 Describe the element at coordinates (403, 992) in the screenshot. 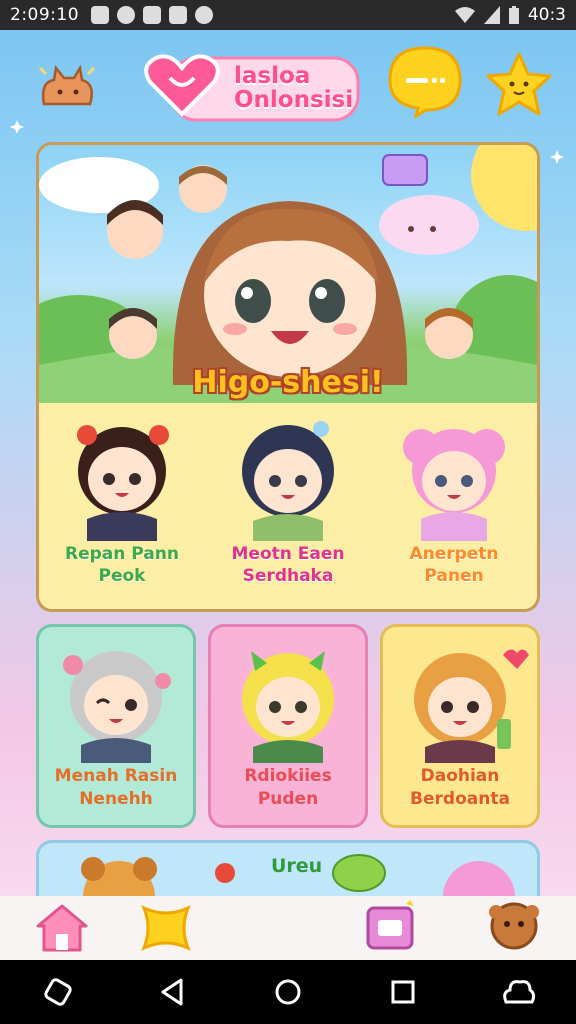

I see `recents-icon` at that location.